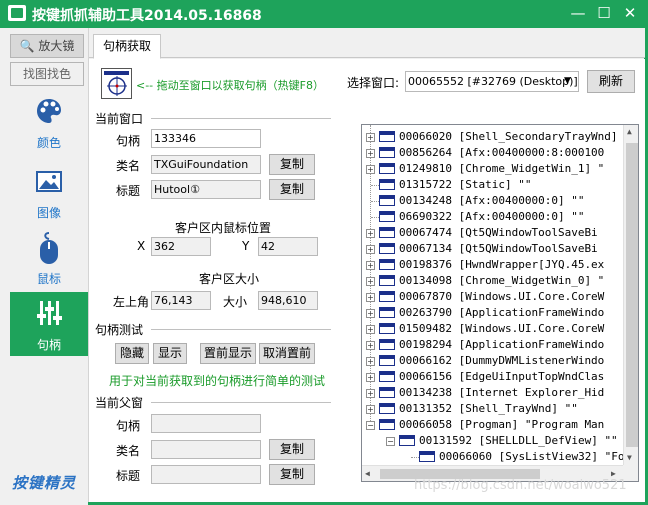  I want to click on tree-node-text: 00856264 [Afx:00400000:8:000100, so click(501, 153).